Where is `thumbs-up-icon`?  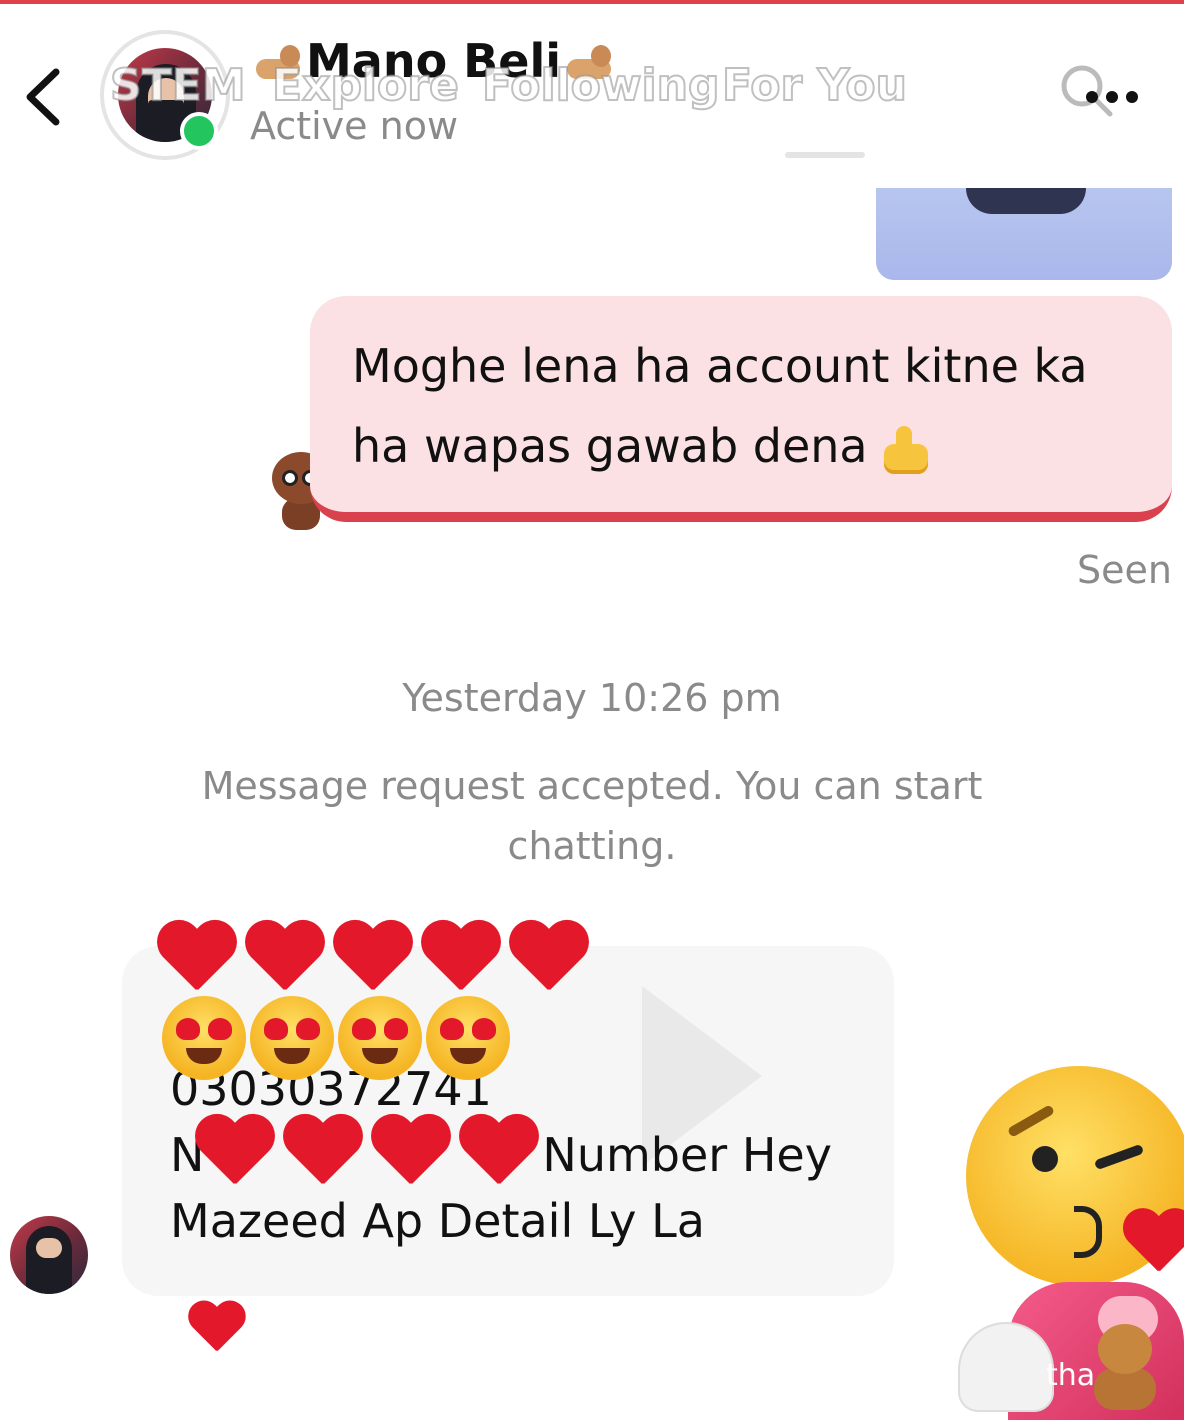 thumbs-up-icon is located at coordinates (908, 450).